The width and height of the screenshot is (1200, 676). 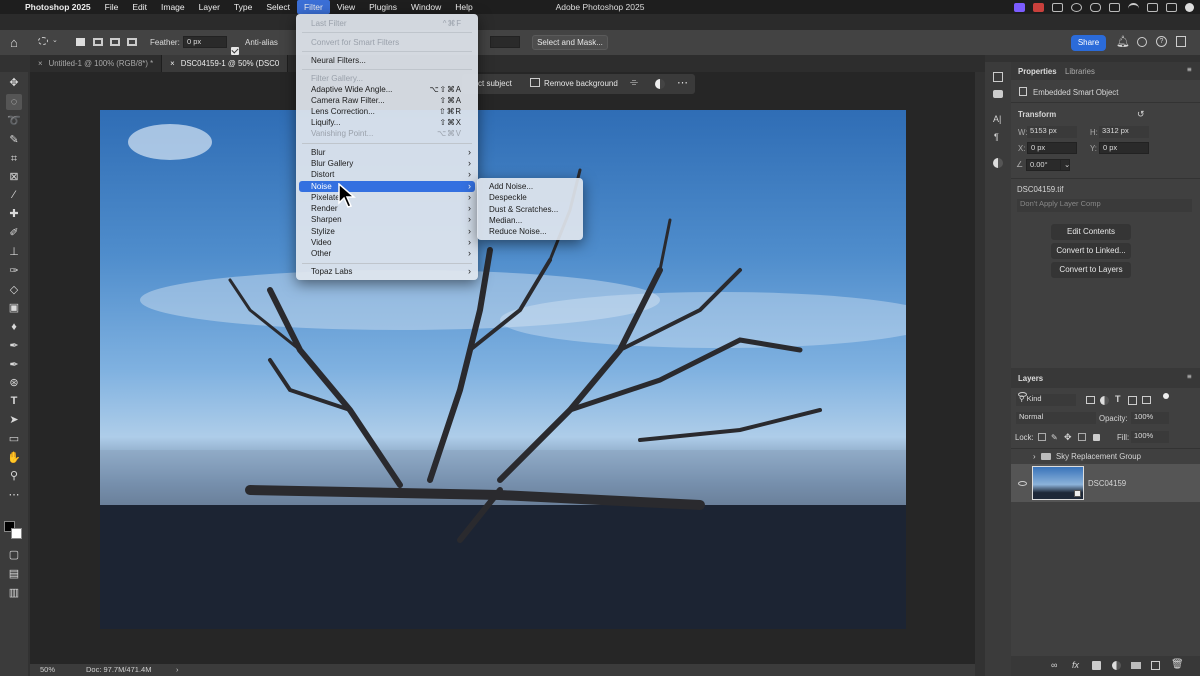 I want to click on path-select-tool-icon: ➤, so click(x=14, y=420).